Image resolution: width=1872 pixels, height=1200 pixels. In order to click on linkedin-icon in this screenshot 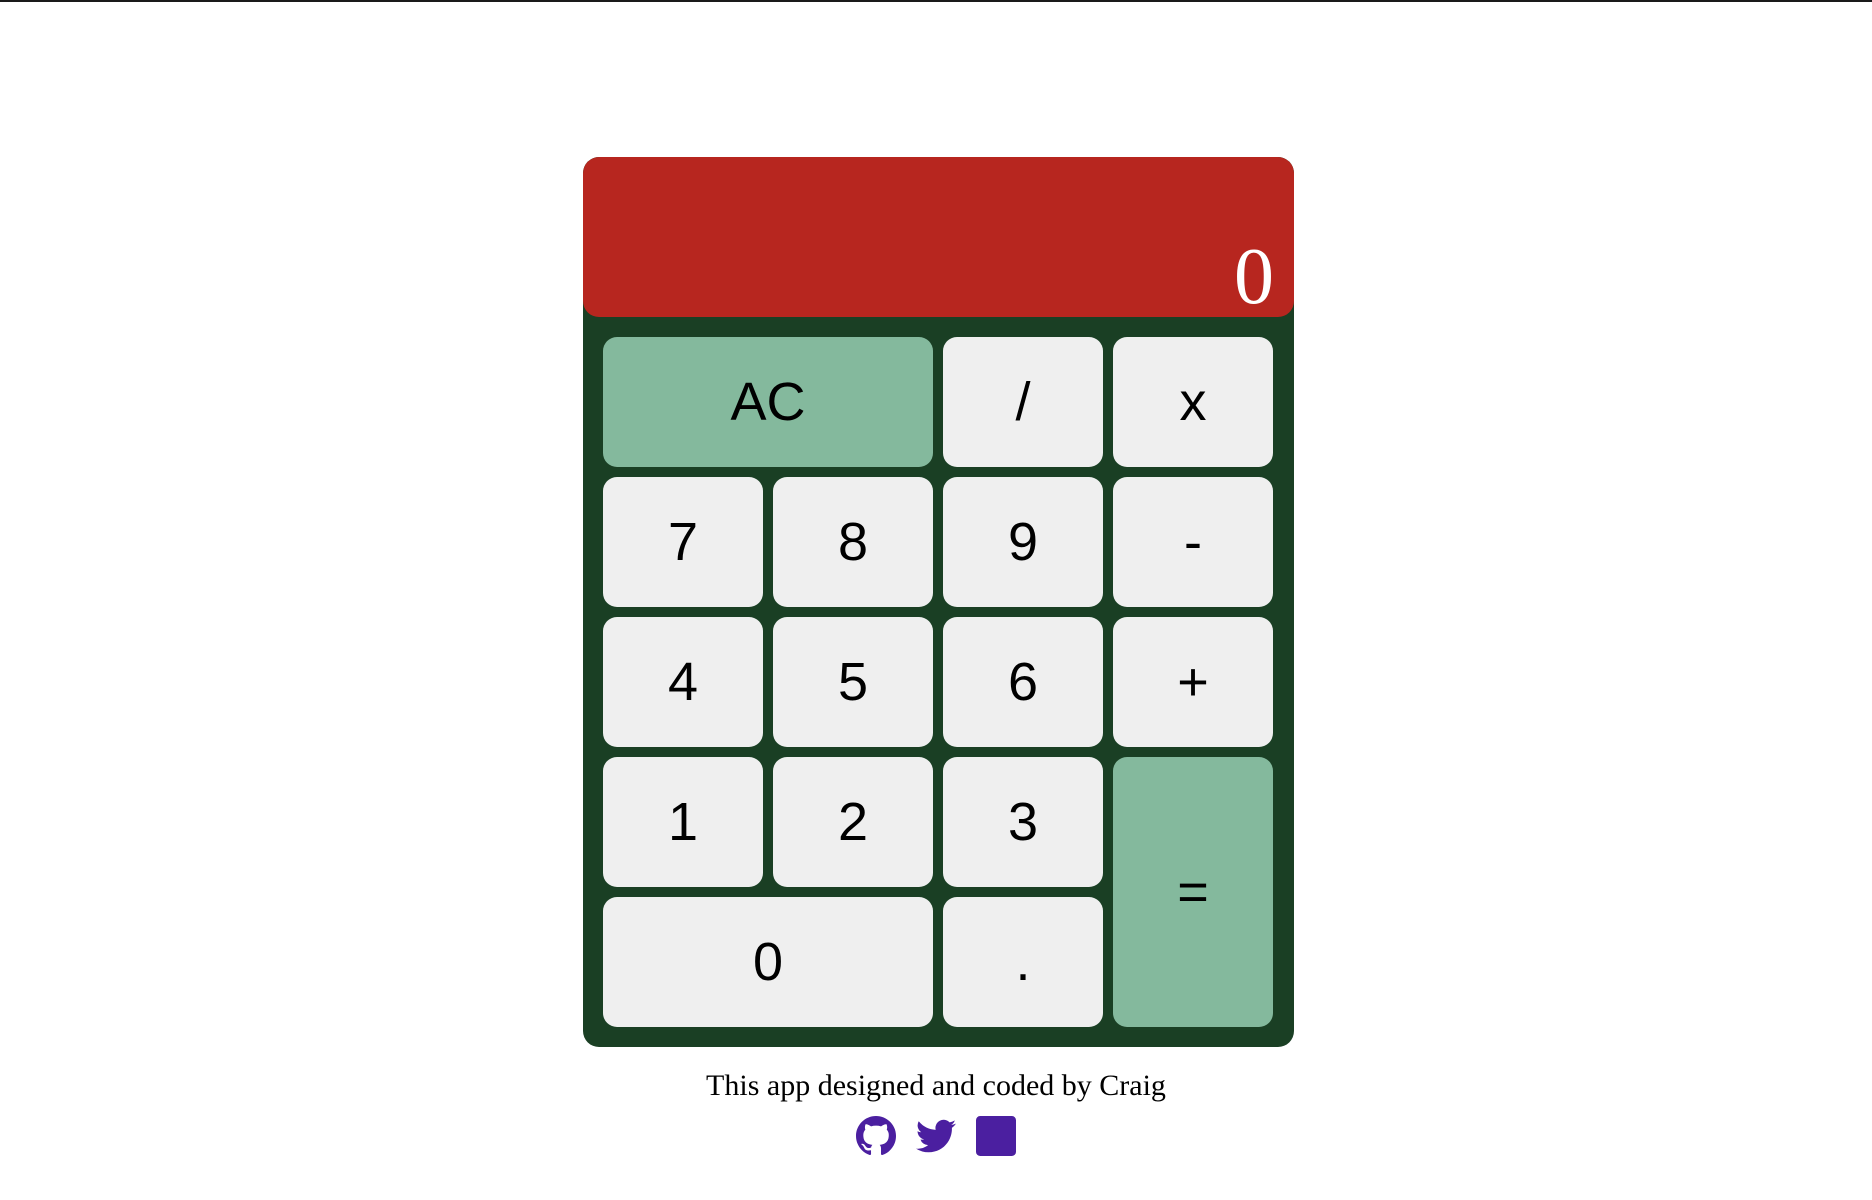, I will do `click(996, 1136)`.